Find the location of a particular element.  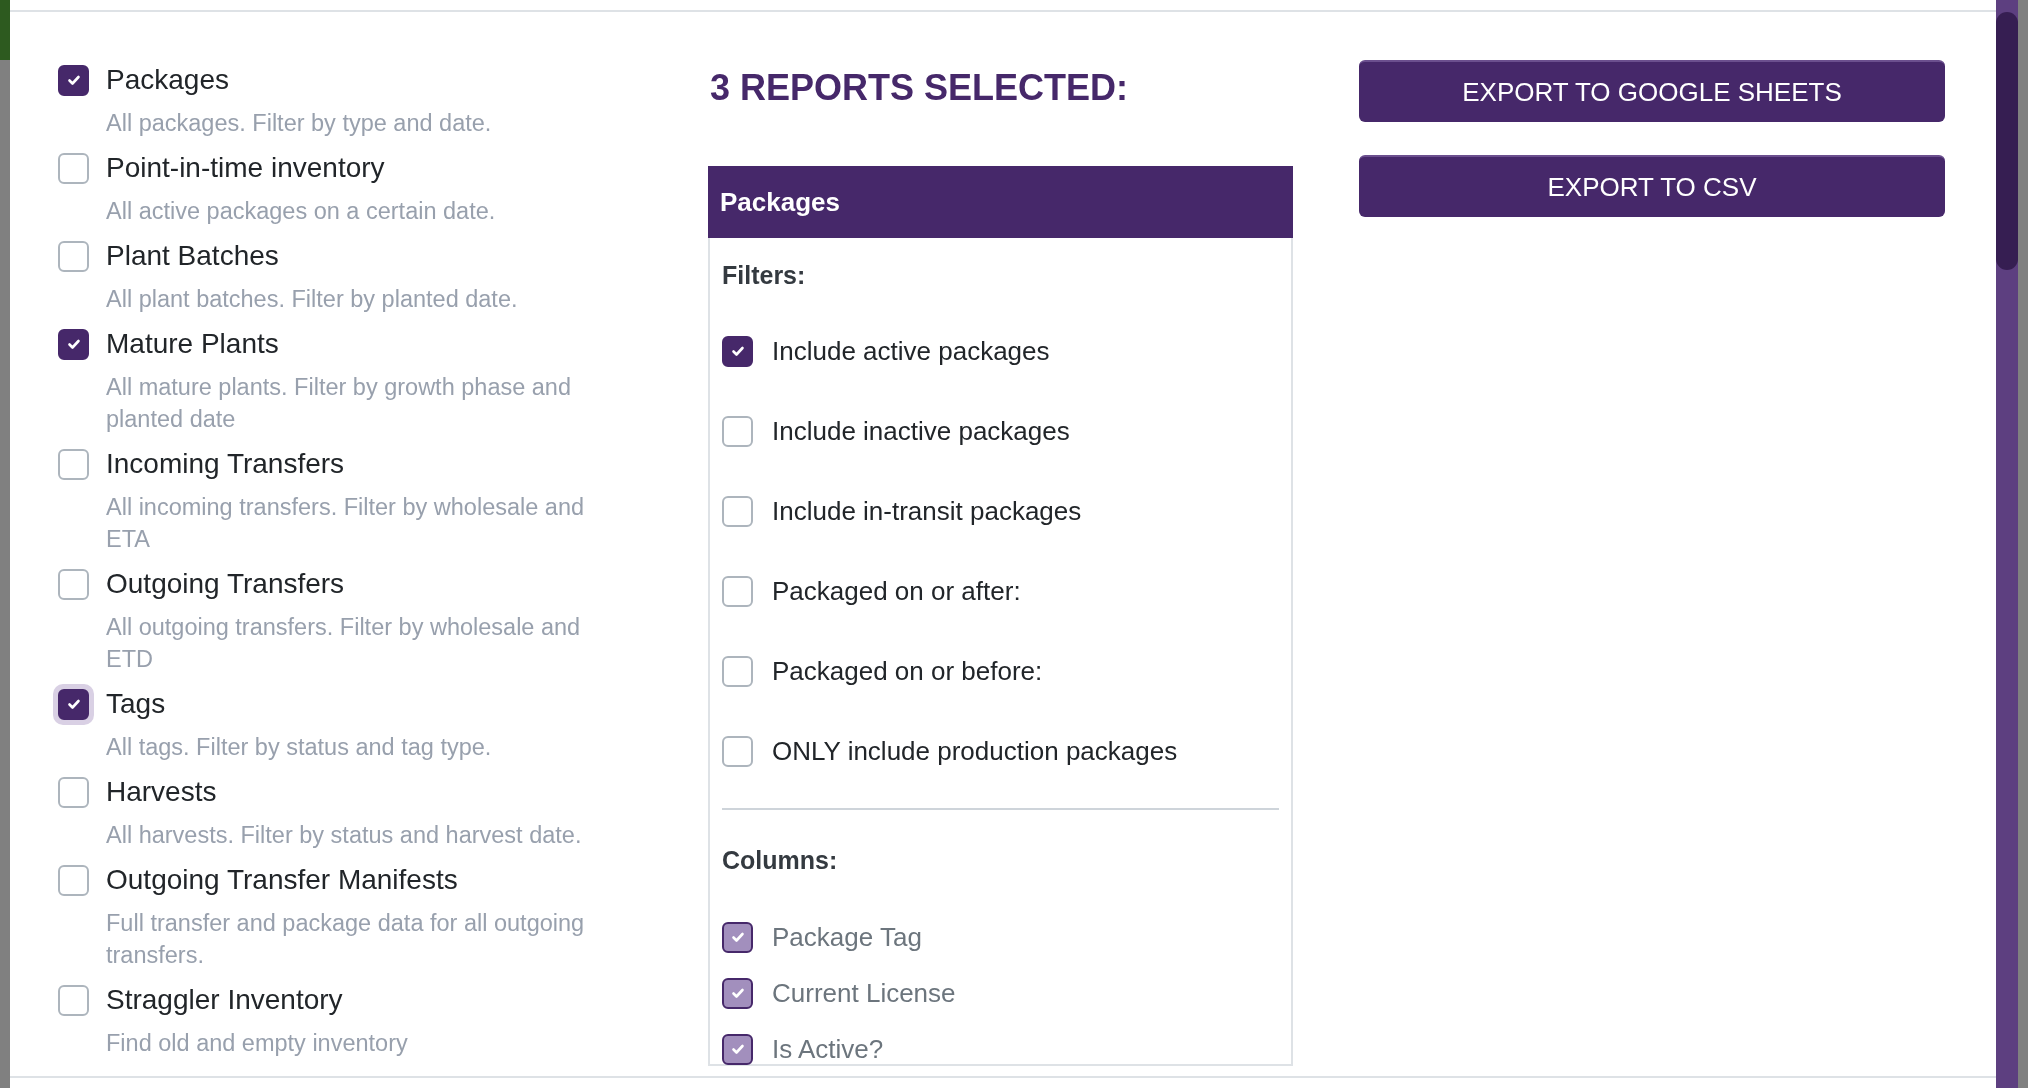

scrollbar-thumb is located at coordinates (2007, 141).